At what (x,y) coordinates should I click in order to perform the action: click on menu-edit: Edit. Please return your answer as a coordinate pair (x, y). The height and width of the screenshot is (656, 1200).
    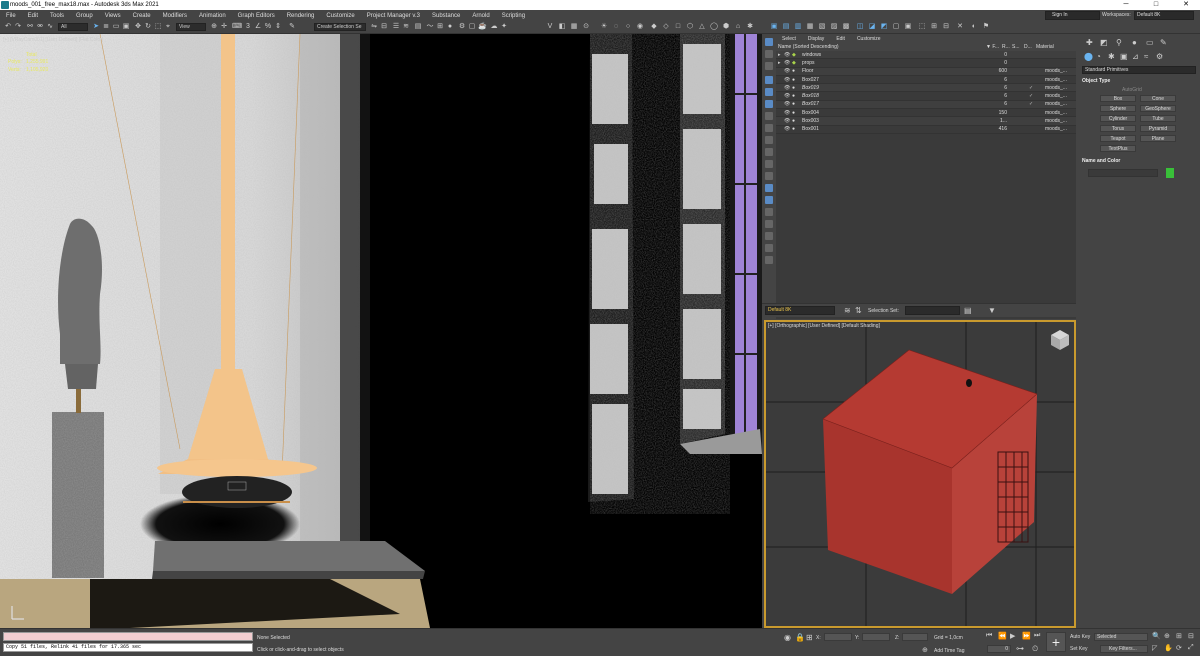
    Looking at the image, I should click on (33, 16).